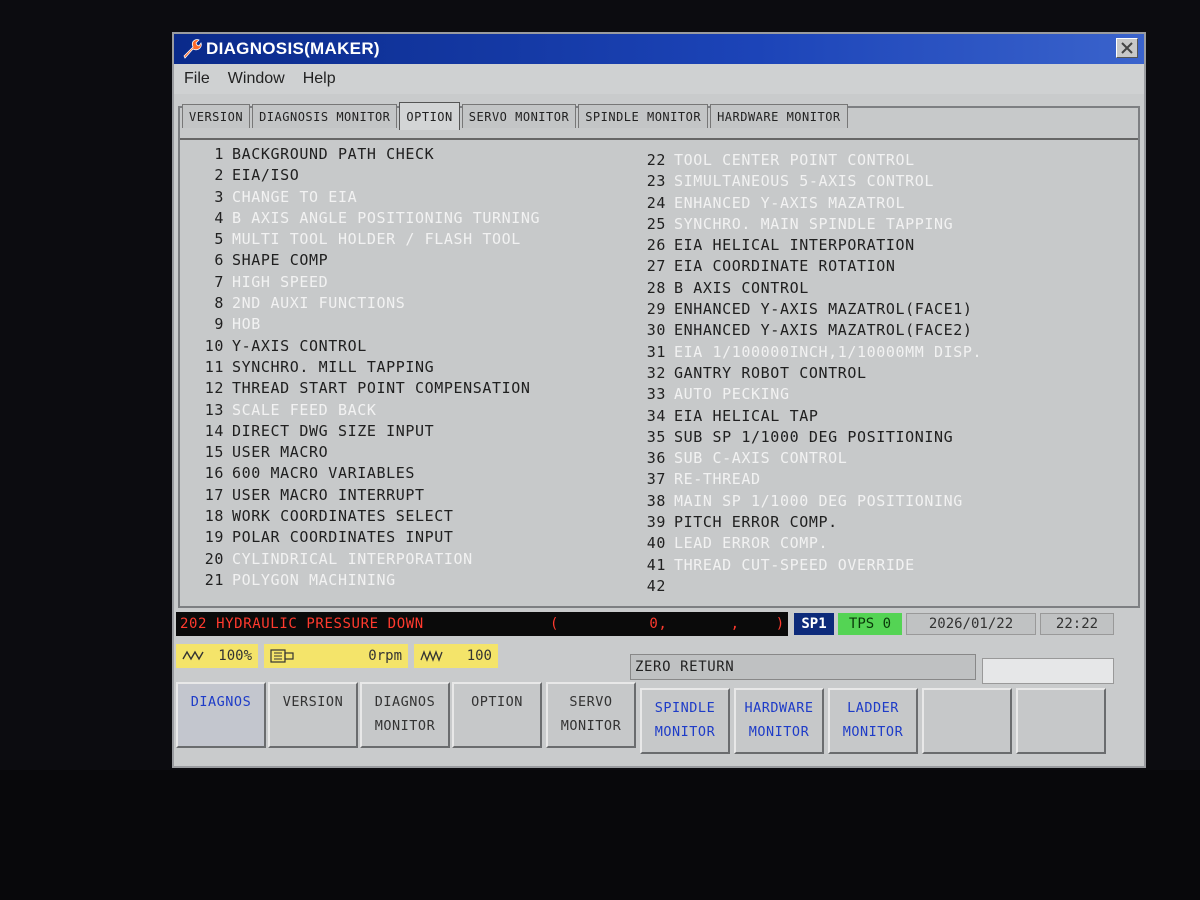  What do you see at coordinates (368, 175) in the screenshot?
I see `option-item: 2 EIA/ISO` at bounding box center [368, 175].